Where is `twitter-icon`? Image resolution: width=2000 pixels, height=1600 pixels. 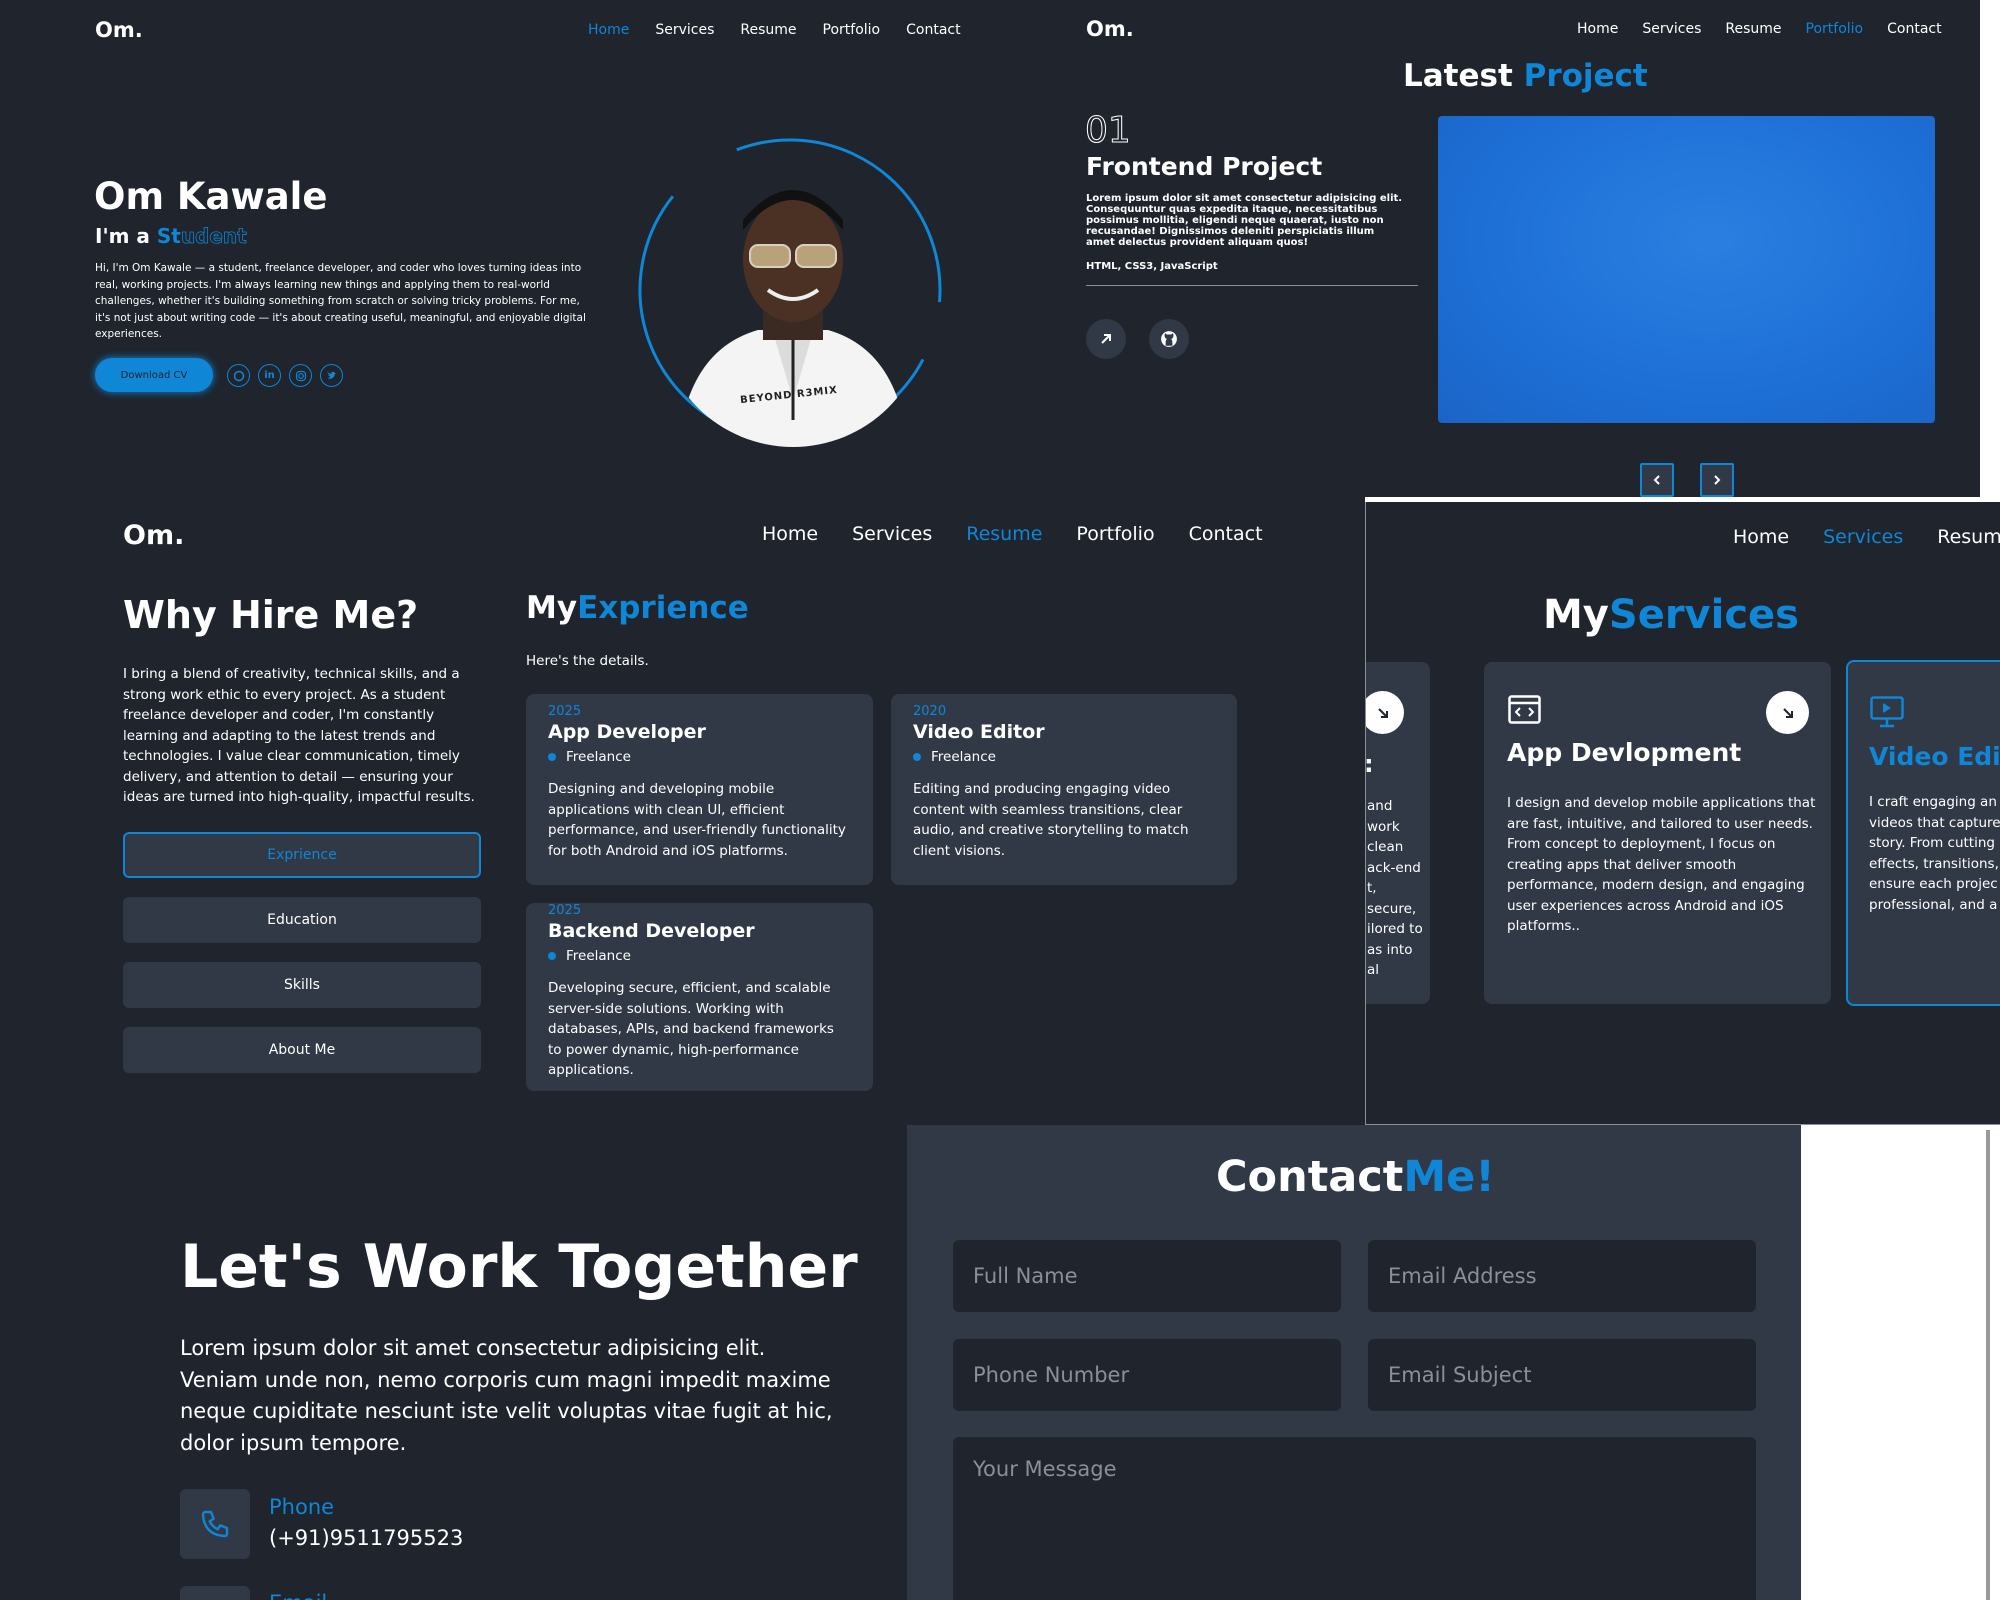 twitter-icon is located at coordinates (331, 375).